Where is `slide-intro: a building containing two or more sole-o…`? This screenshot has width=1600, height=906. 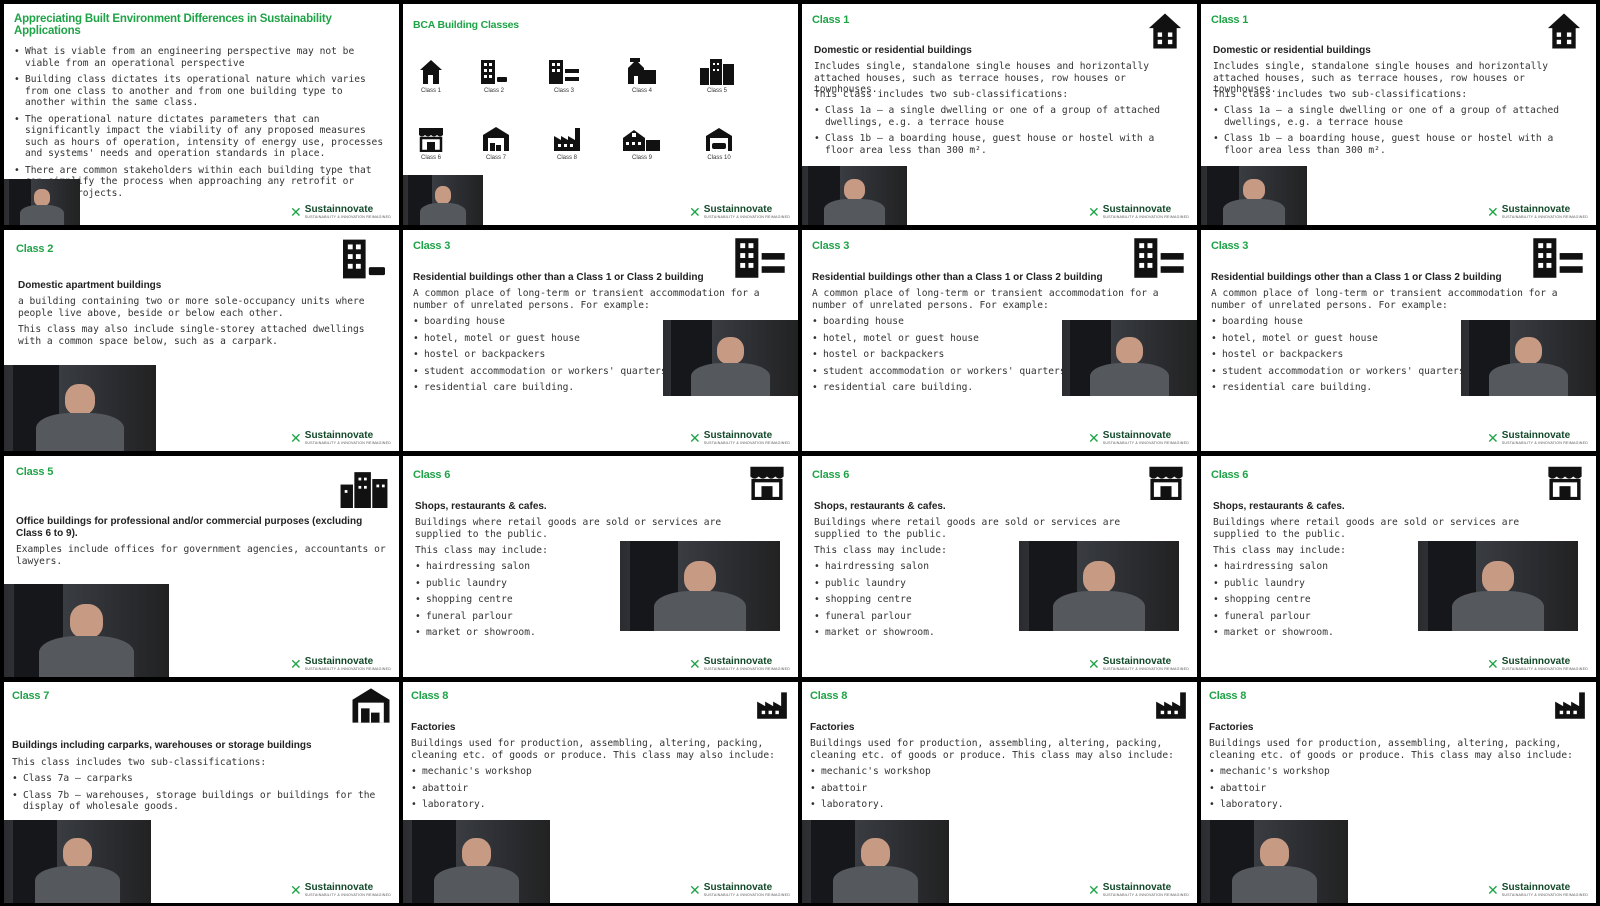 slide-intro: a building containing two or more sole-o… is located at coordinates (191, 307).